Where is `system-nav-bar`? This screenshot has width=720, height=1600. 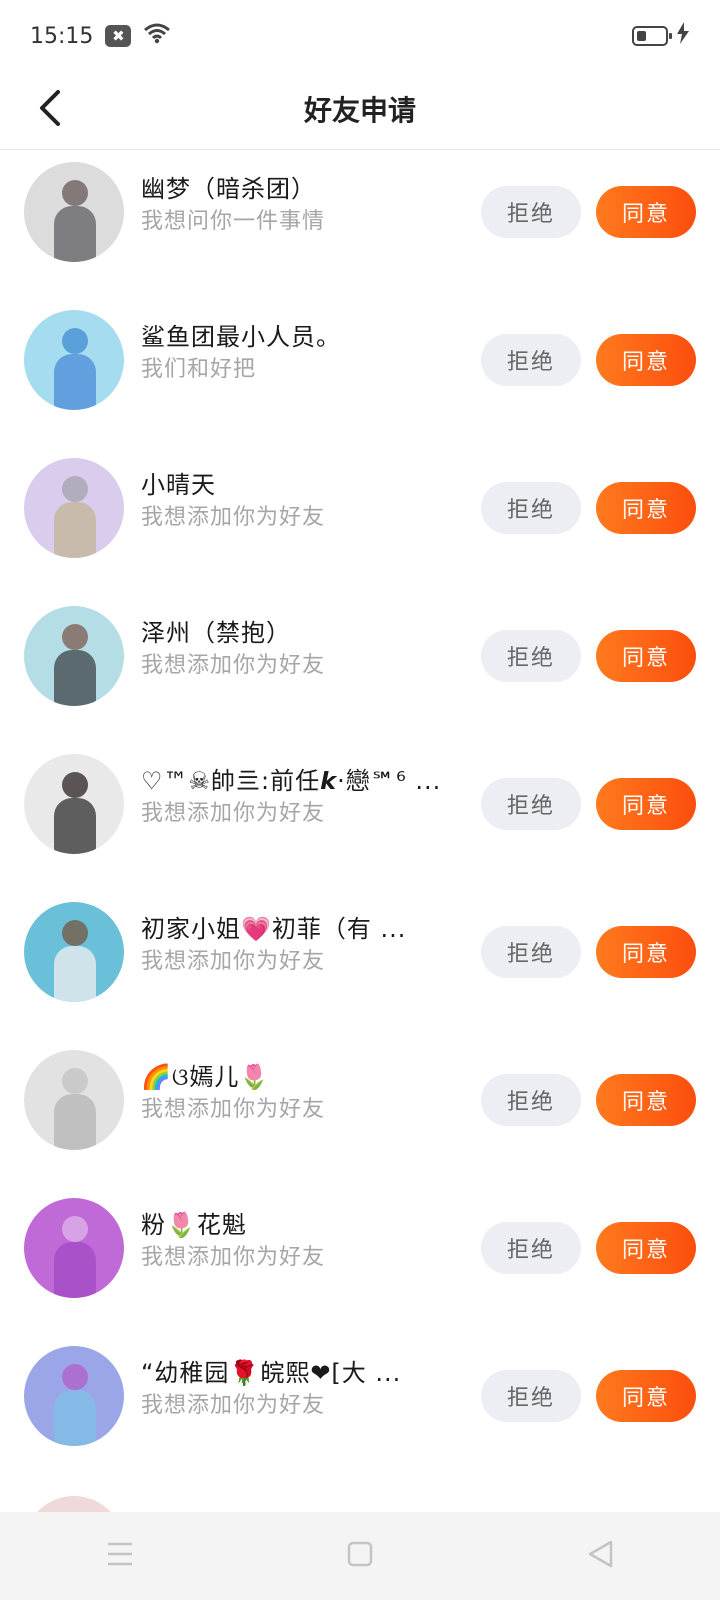 system-nav-bar is located at coordinates (360, 1556).